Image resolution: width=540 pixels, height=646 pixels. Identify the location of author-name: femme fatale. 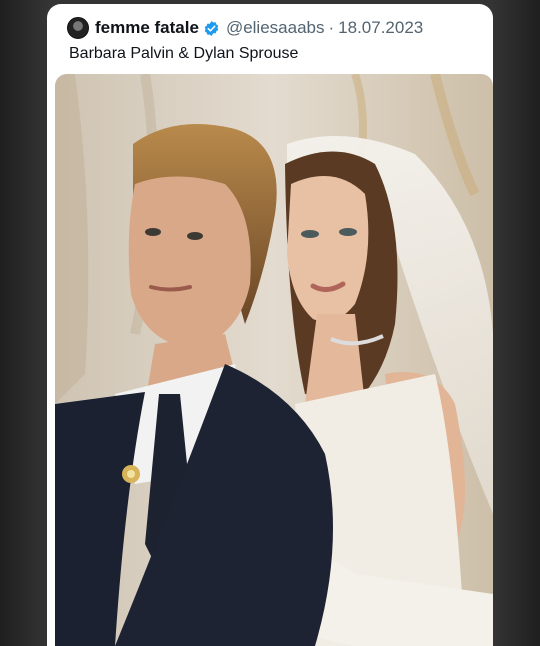
(147, 28).